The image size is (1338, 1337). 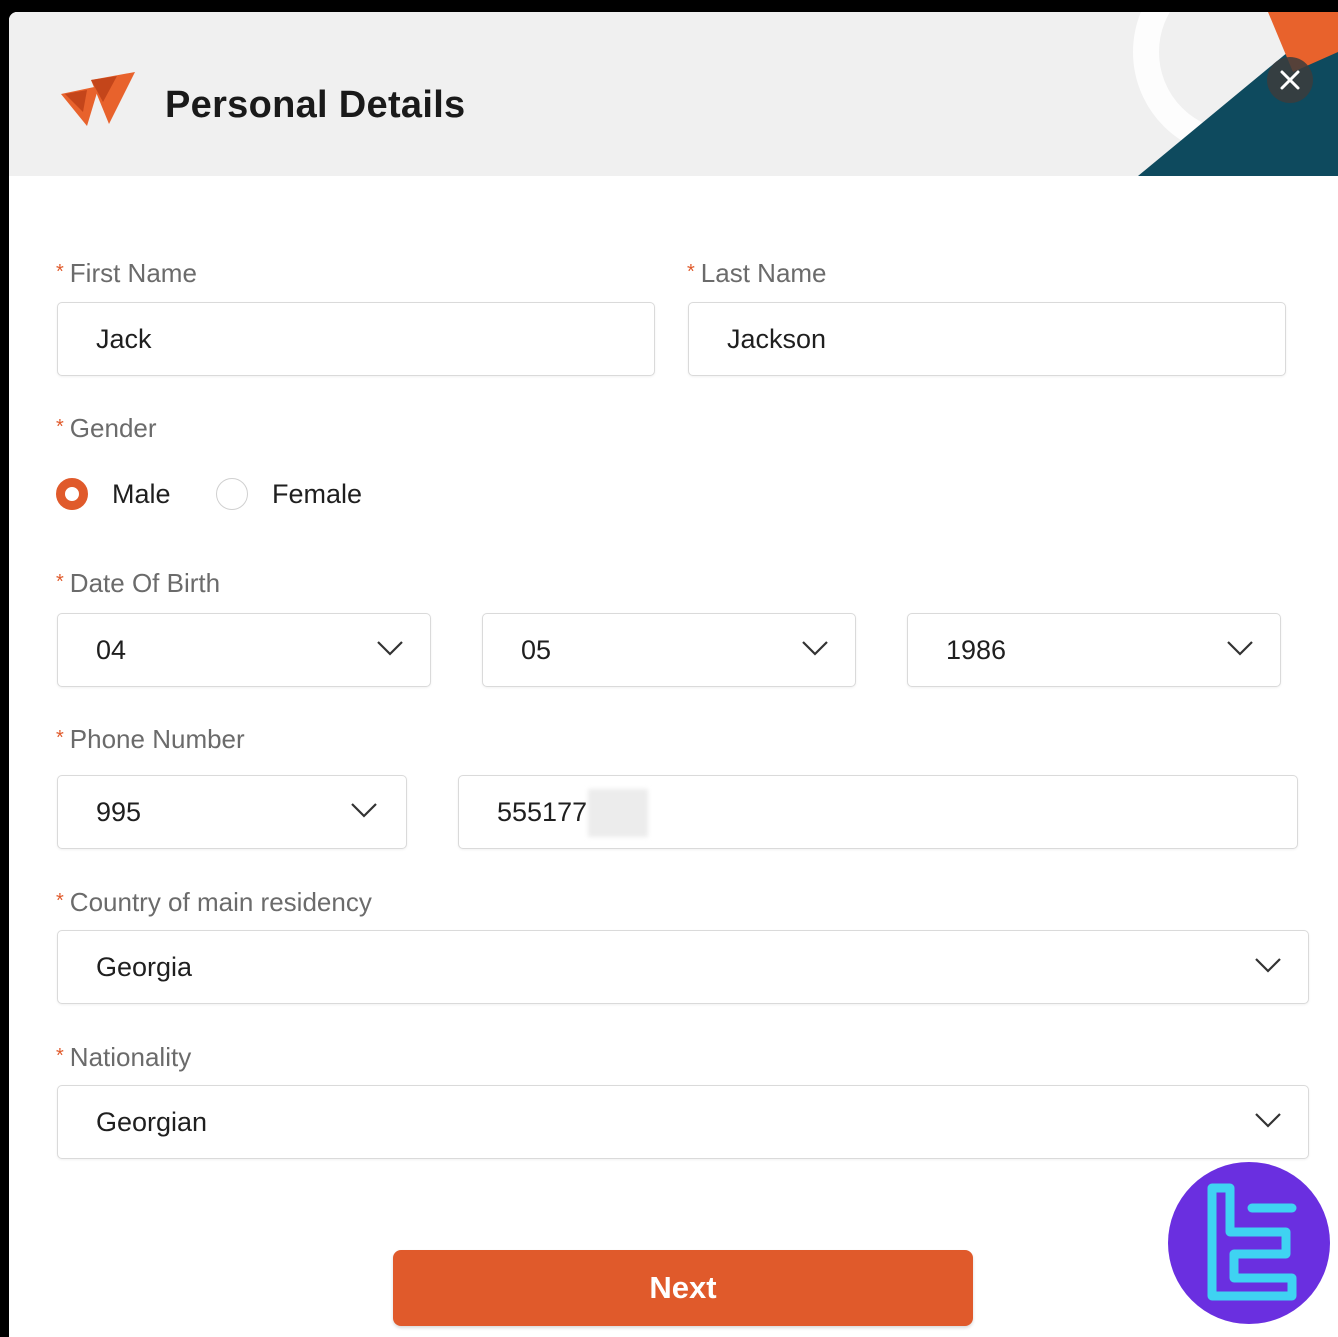 What do you see at coordinates (119, 812) in the screenshot?
I see `phone-code-value: 995` at bounding box center [119, 812].